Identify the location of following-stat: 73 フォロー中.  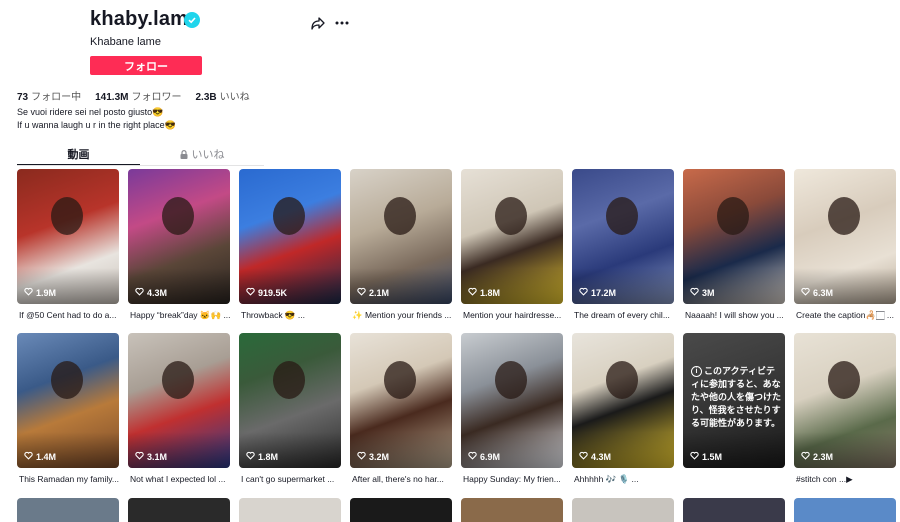
(49, 95).